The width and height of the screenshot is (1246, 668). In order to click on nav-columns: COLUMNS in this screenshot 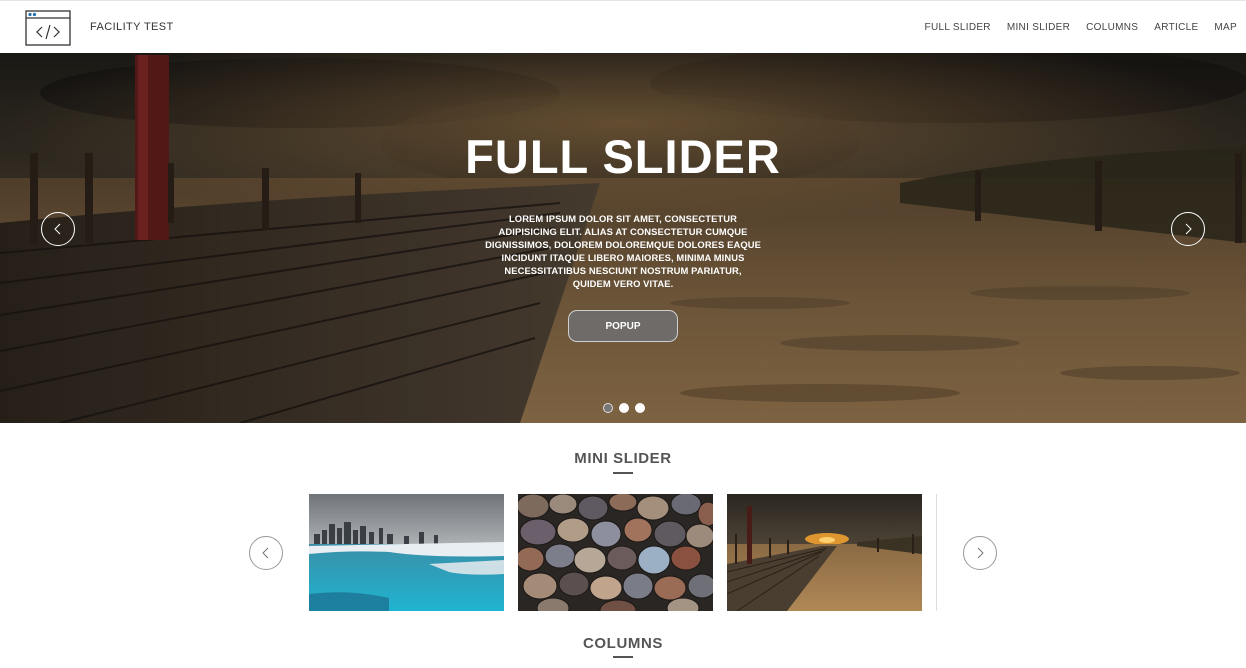, I will do `click(1112, 27)`.